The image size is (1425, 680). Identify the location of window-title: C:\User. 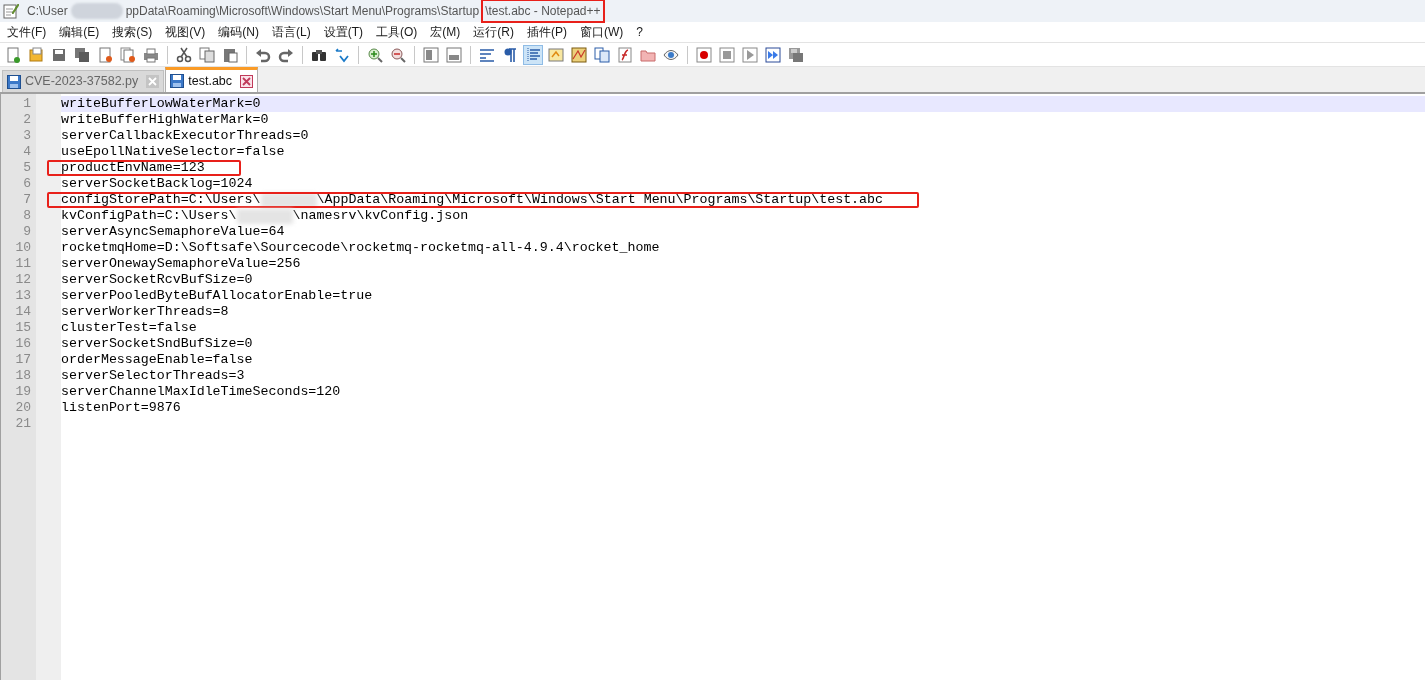
(47, 11).